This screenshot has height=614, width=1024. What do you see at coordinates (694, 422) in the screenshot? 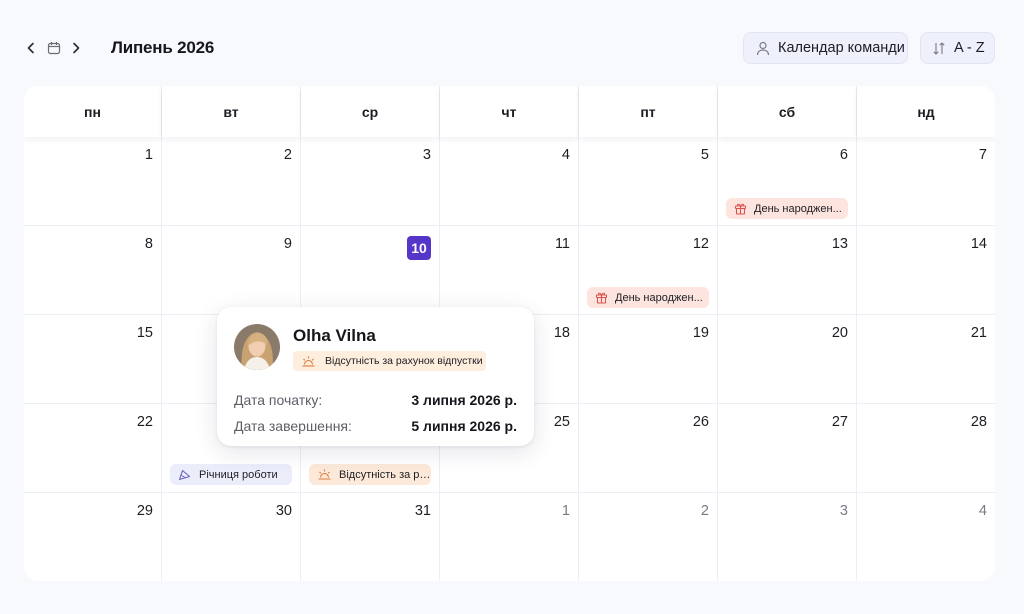
I see `day-cell: 26` at bounding box center [694, 422].